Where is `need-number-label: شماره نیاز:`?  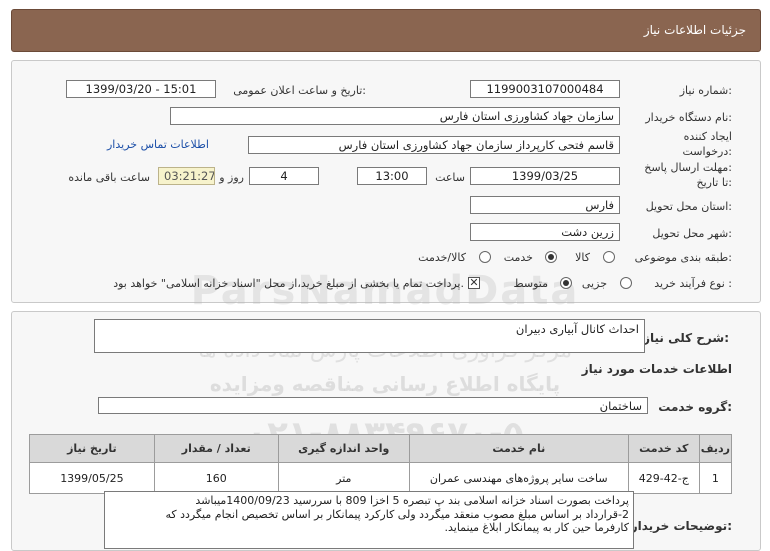
need-number-label: شماره نیاز: is located at coordinates (705, 90).